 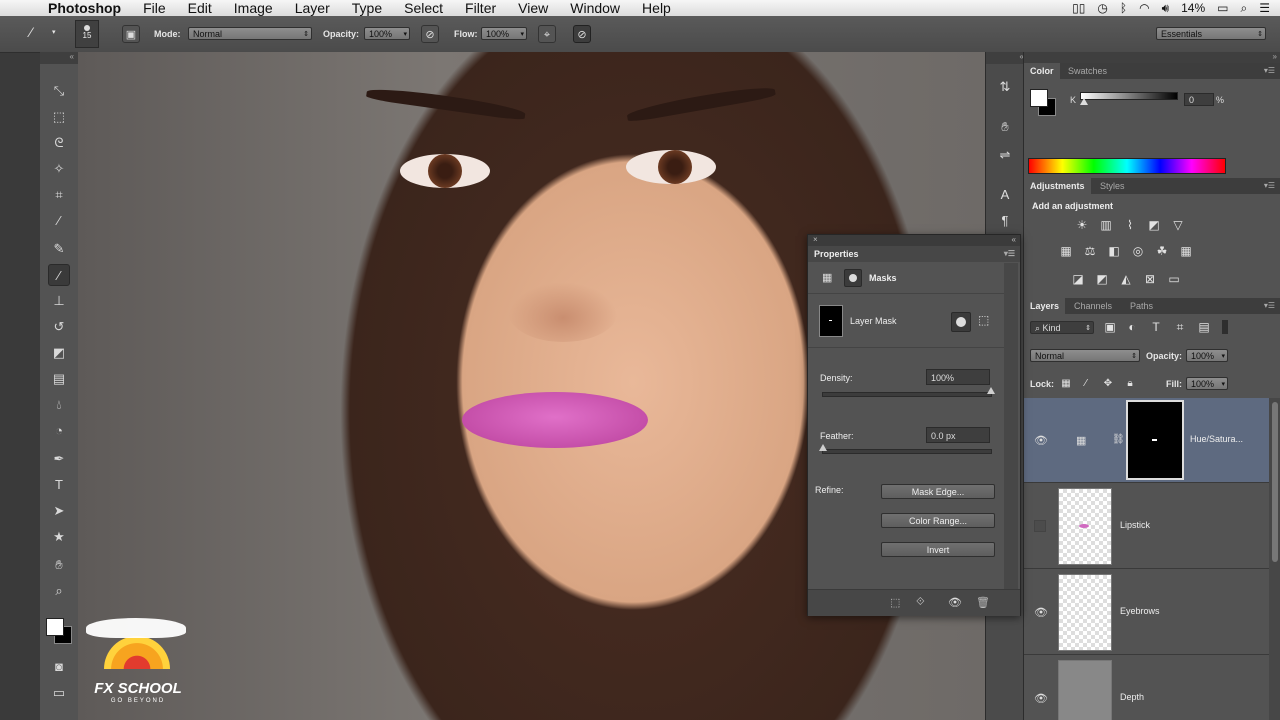 What do you see at coordinates (1199, 99) in the screenshot?
I see `k-value-field: 0` at bounding box center [1199, 99].